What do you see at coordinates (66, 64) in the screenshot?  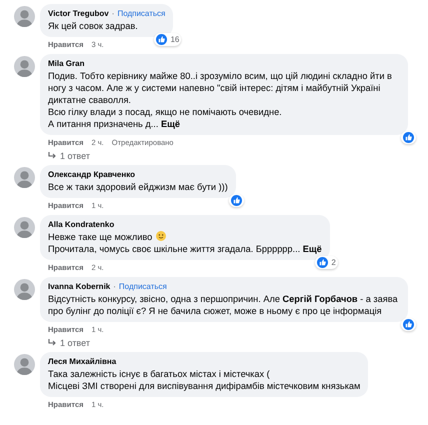 I see `author-name: Mila Gran` at bounding box center [66, 64].